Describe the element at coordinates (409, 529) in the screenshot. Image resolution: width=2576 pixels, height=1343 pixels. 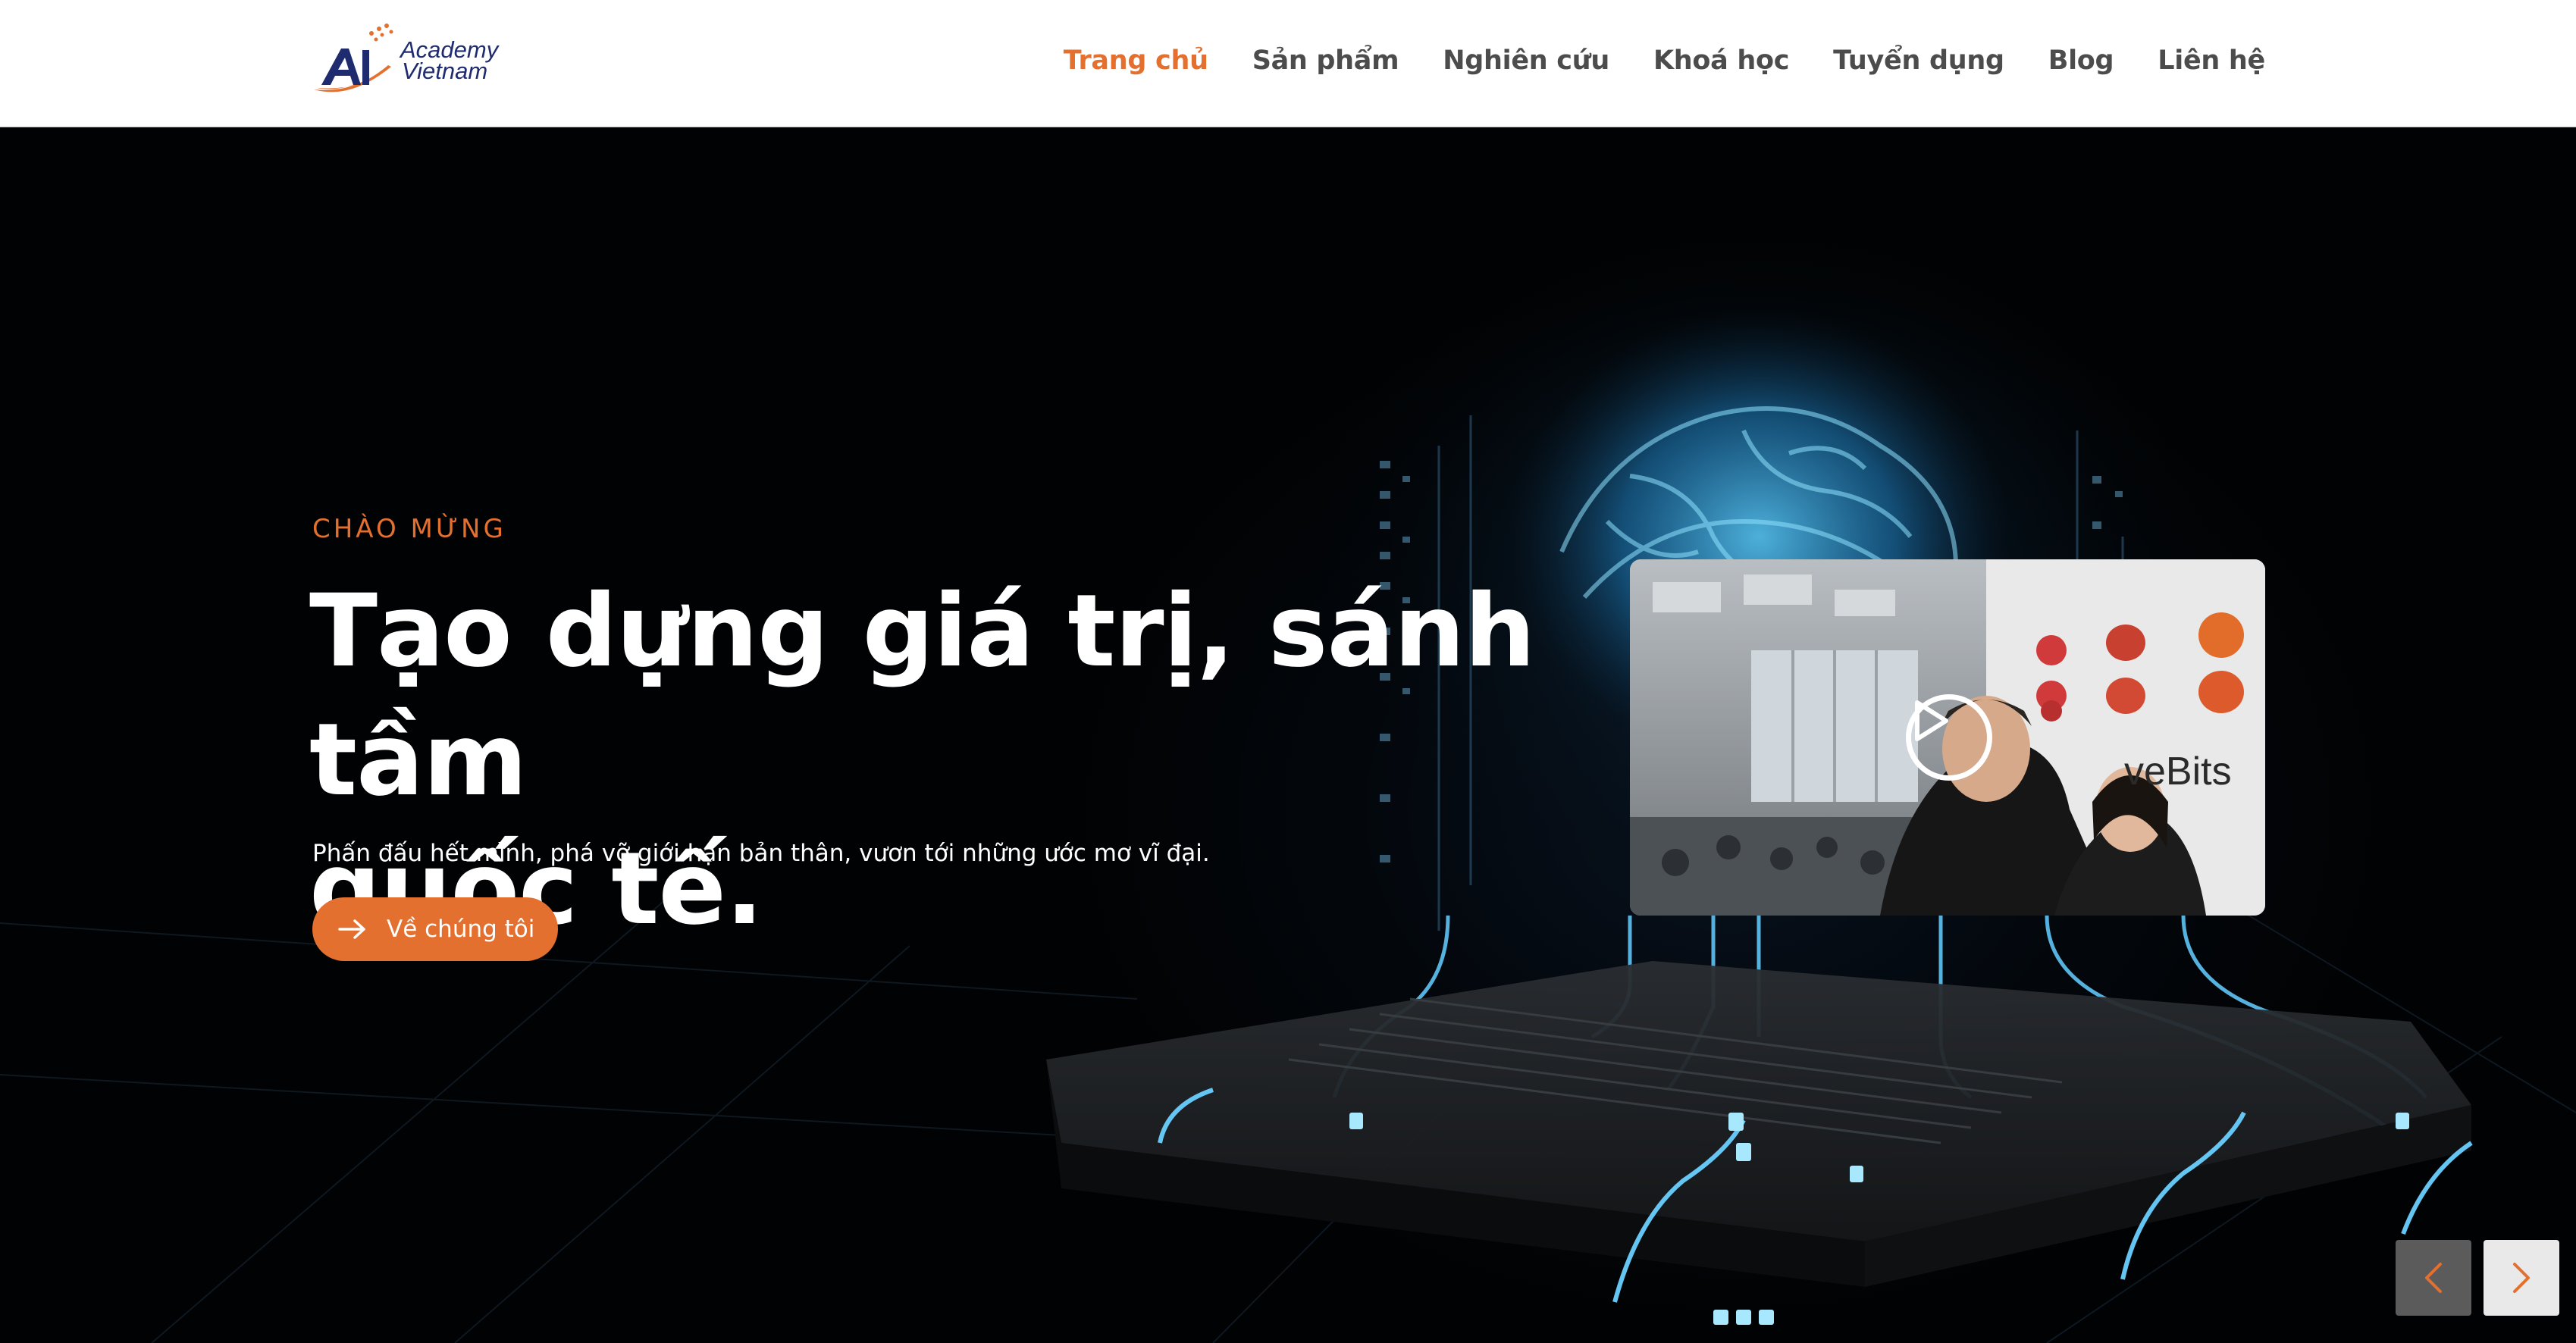
I see `hero-kicker: CHÀO MỪNG` at that location.